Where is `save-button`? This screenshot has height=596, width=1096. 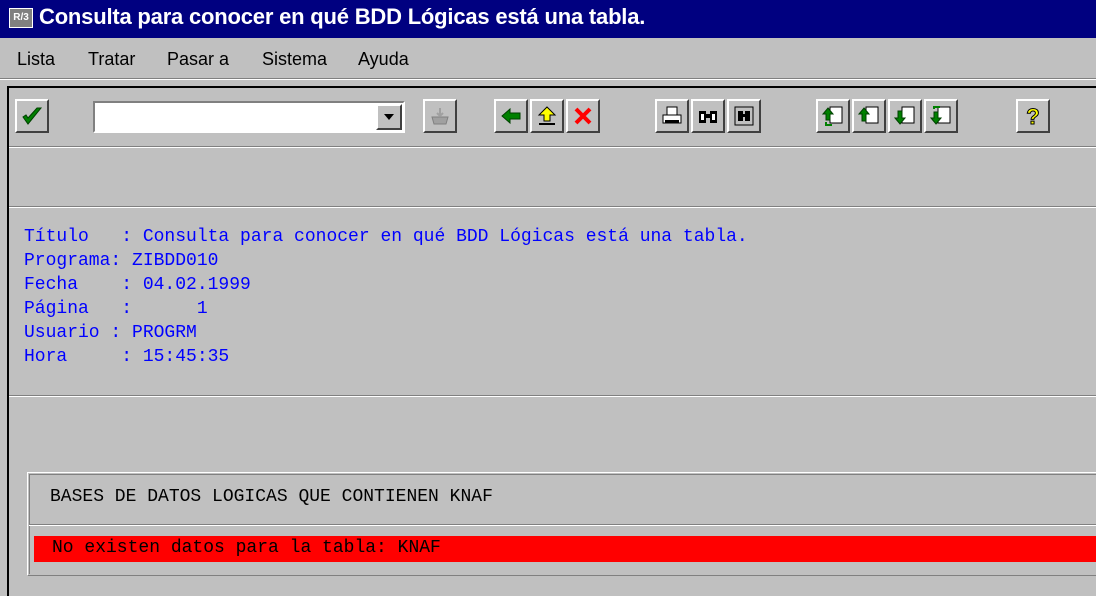 save-button is located at coordinates (440, 116).